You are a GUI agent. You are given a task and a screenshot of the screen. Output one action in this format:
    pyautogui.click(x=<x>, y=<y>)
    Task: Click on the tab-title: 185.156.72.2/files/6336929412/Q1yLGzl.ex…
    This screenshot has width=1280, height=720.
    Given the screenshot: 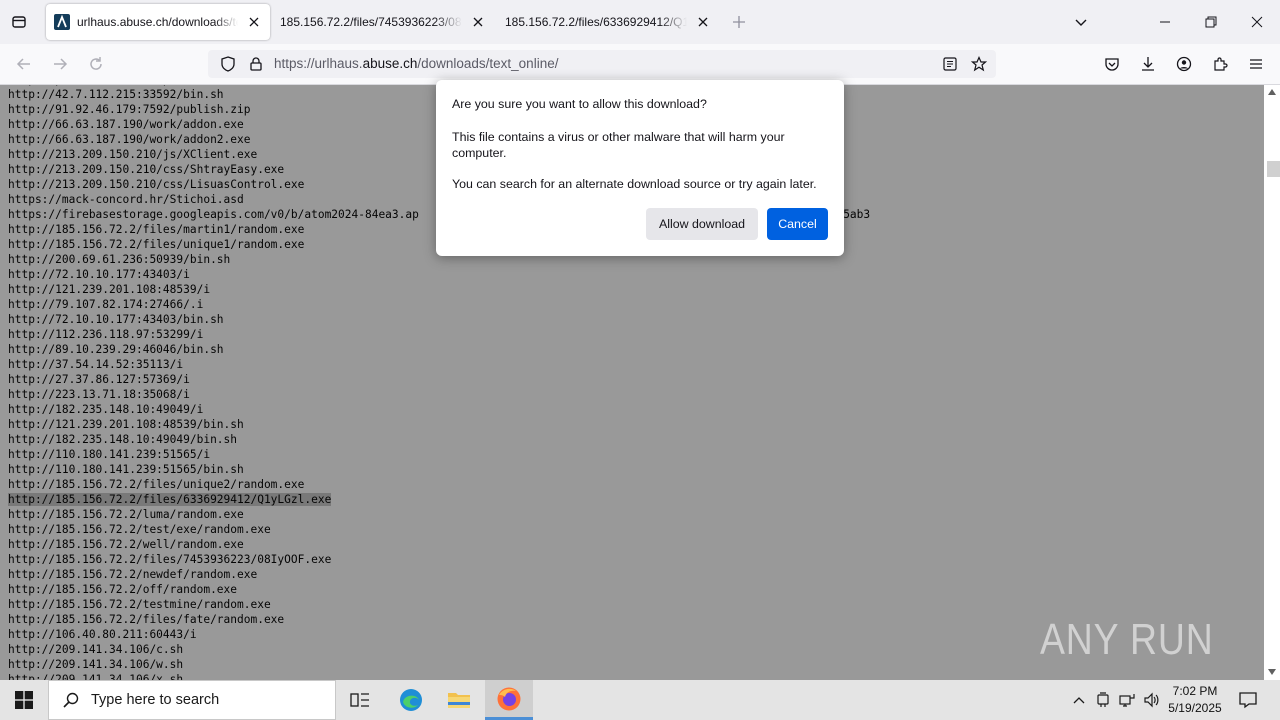 What is the action you would take?
    pyautogui.click(x=596, y=22)
    